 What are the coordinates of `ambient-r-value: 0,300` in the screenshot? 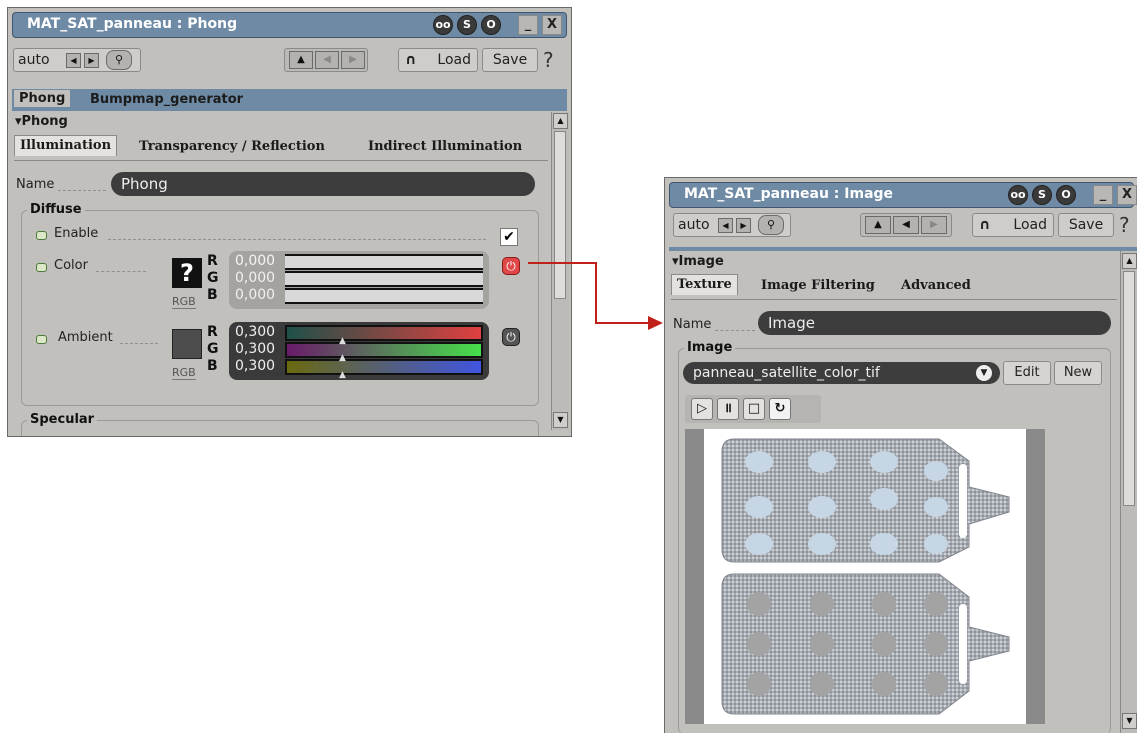 It's located at (255, 332).